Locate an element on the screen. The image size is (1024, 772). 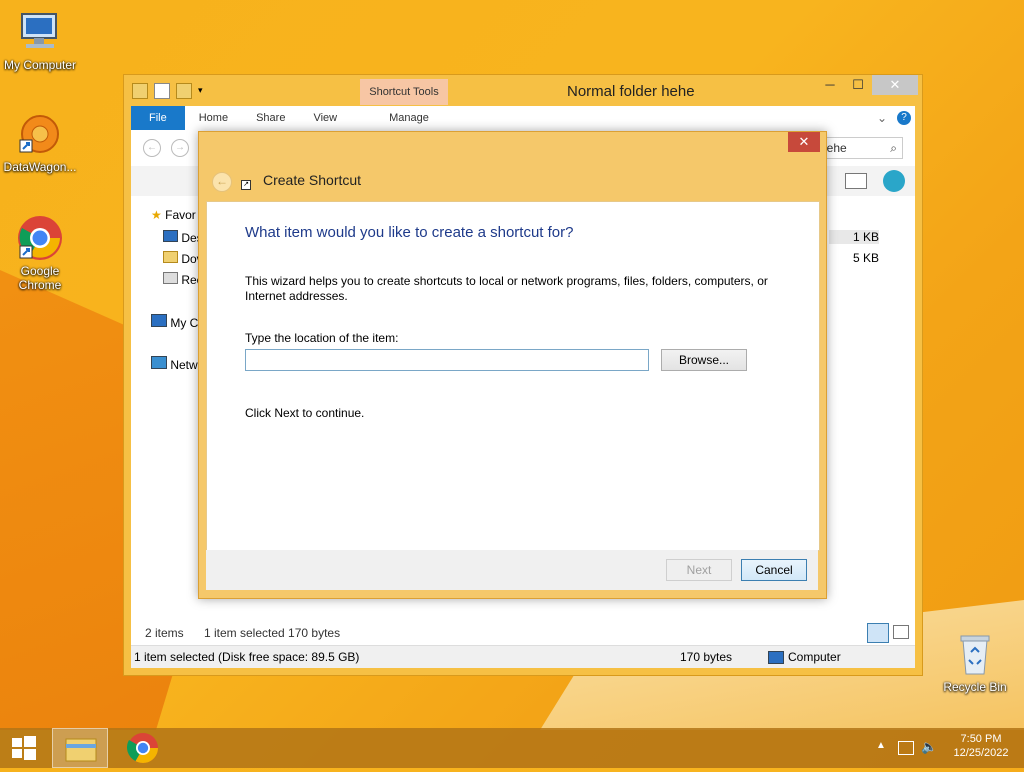
desktop-icon-my-computer: My Computer is located at coordinates (40, 40).